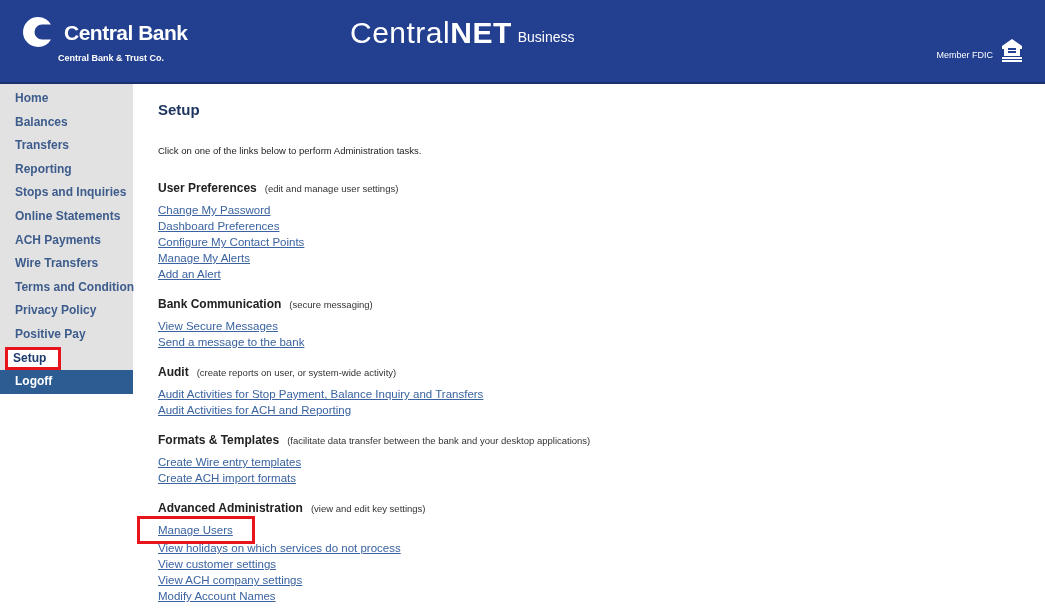  Describe the element at coordinates (290, 151) in the screenshot. I see `intro-text: Click on one of the links below to perform Administration tasks.` at that location.